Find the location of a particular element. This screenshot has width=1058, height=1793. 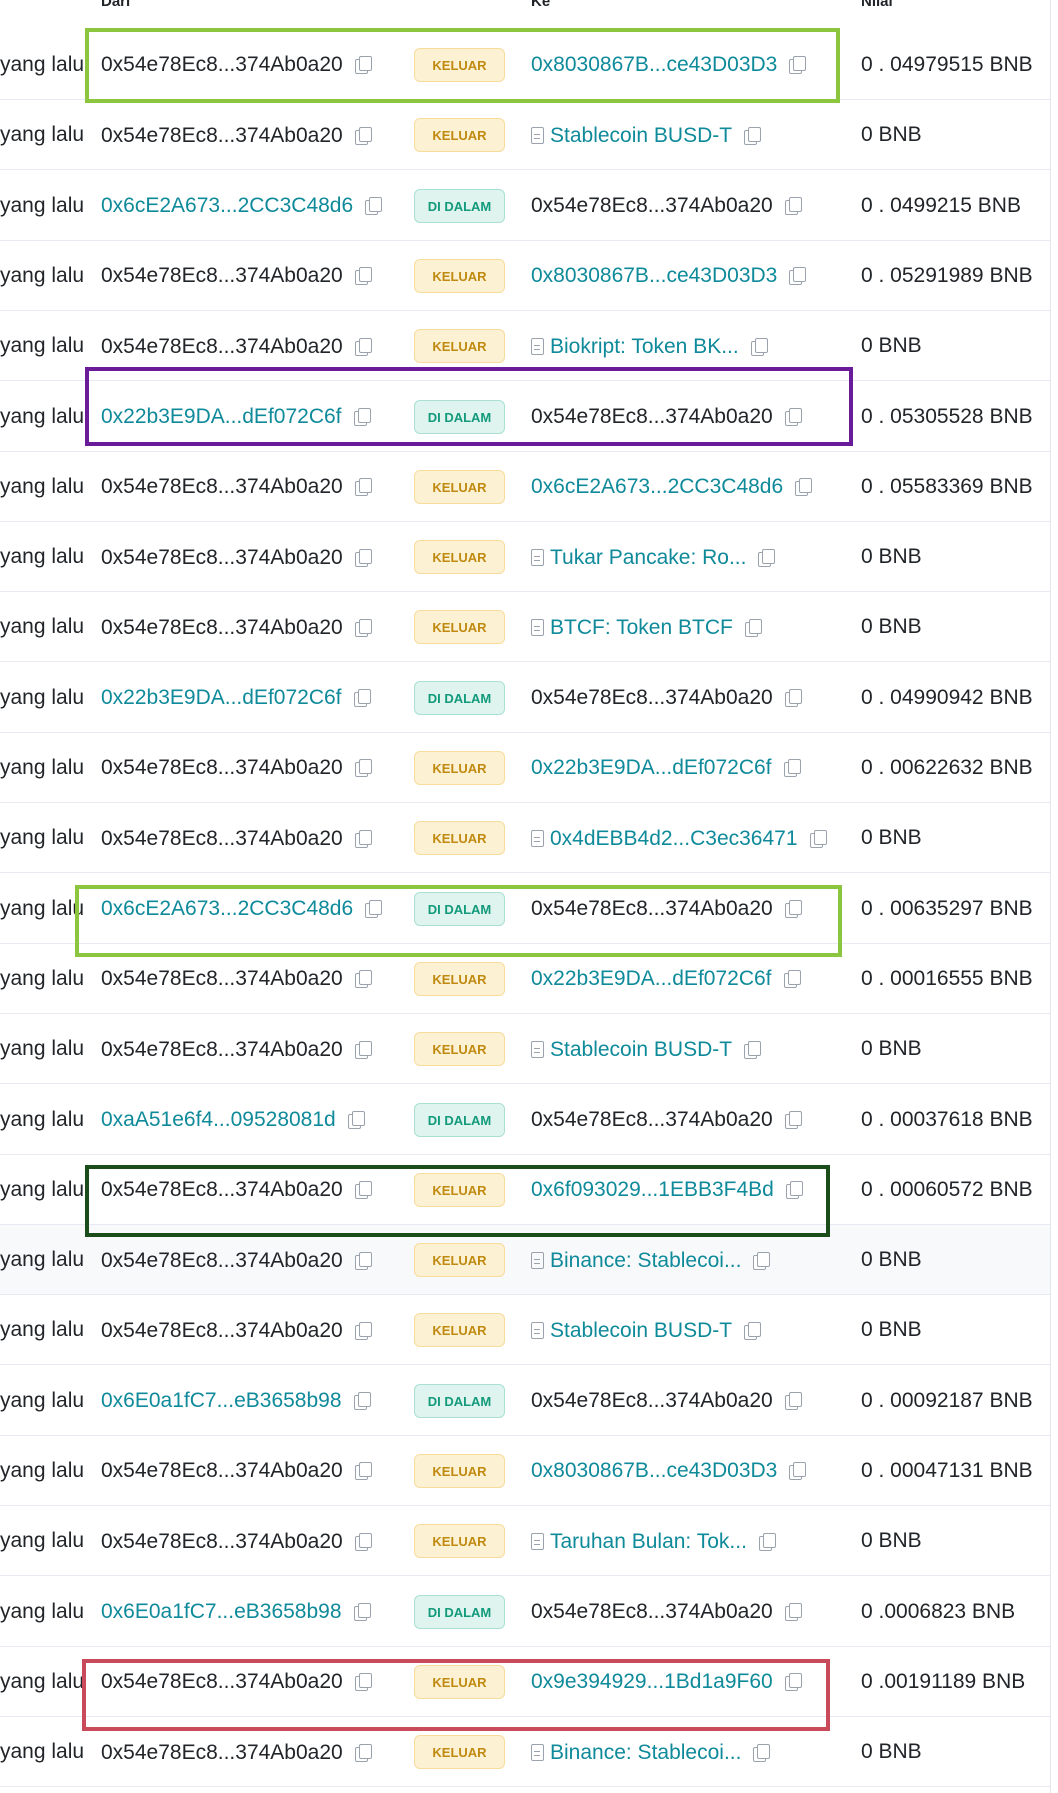

from-cell: 0x6E0a1fC7...eB3658b98 is located at coordinates (236, 1612).